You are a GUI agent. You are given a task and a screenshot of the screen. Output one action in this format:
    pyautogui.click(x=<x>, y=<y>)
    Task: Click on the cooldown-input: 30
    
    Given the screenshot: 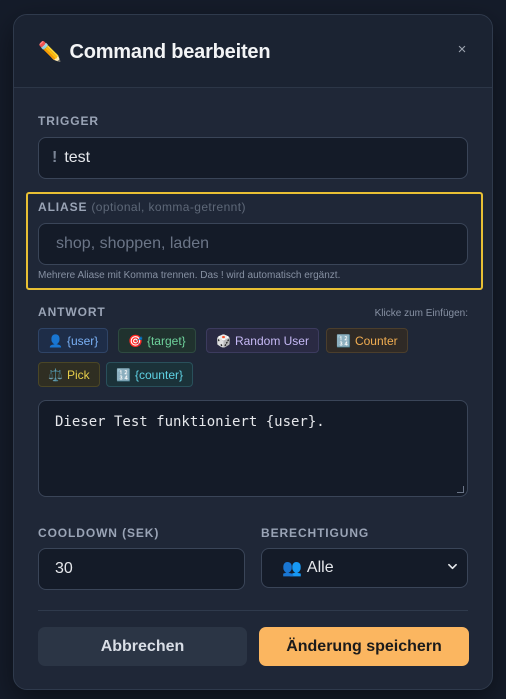 What is the action you would take?
    pyautogui.click(x=141, y=569)
    